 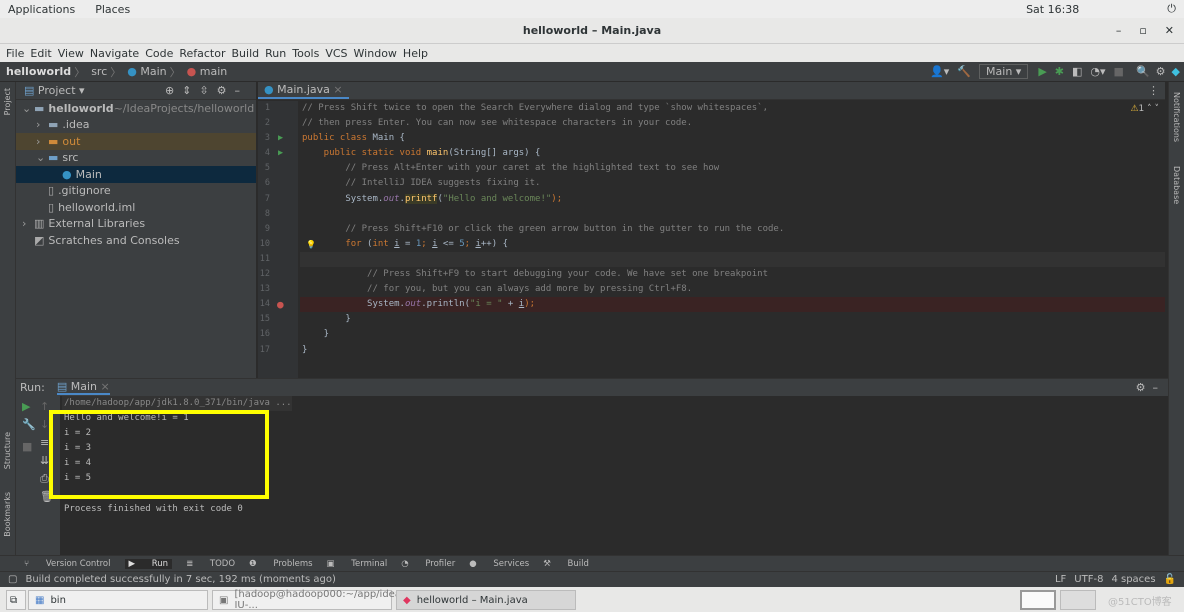 What do you see at coordinates (566, 564) in the screenshot?
I see `tool-tab-build: ⚒ Build` at bounding box center [566, 564].